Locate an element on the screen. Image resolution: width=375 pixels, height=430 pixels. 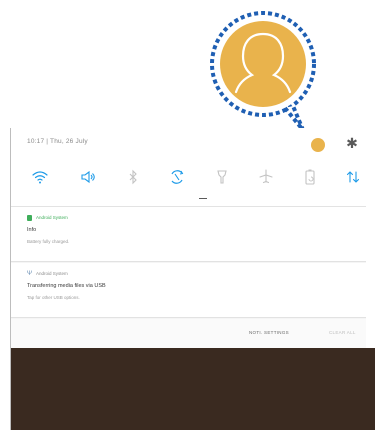
sound-icon is located at coordinates (88, 177).